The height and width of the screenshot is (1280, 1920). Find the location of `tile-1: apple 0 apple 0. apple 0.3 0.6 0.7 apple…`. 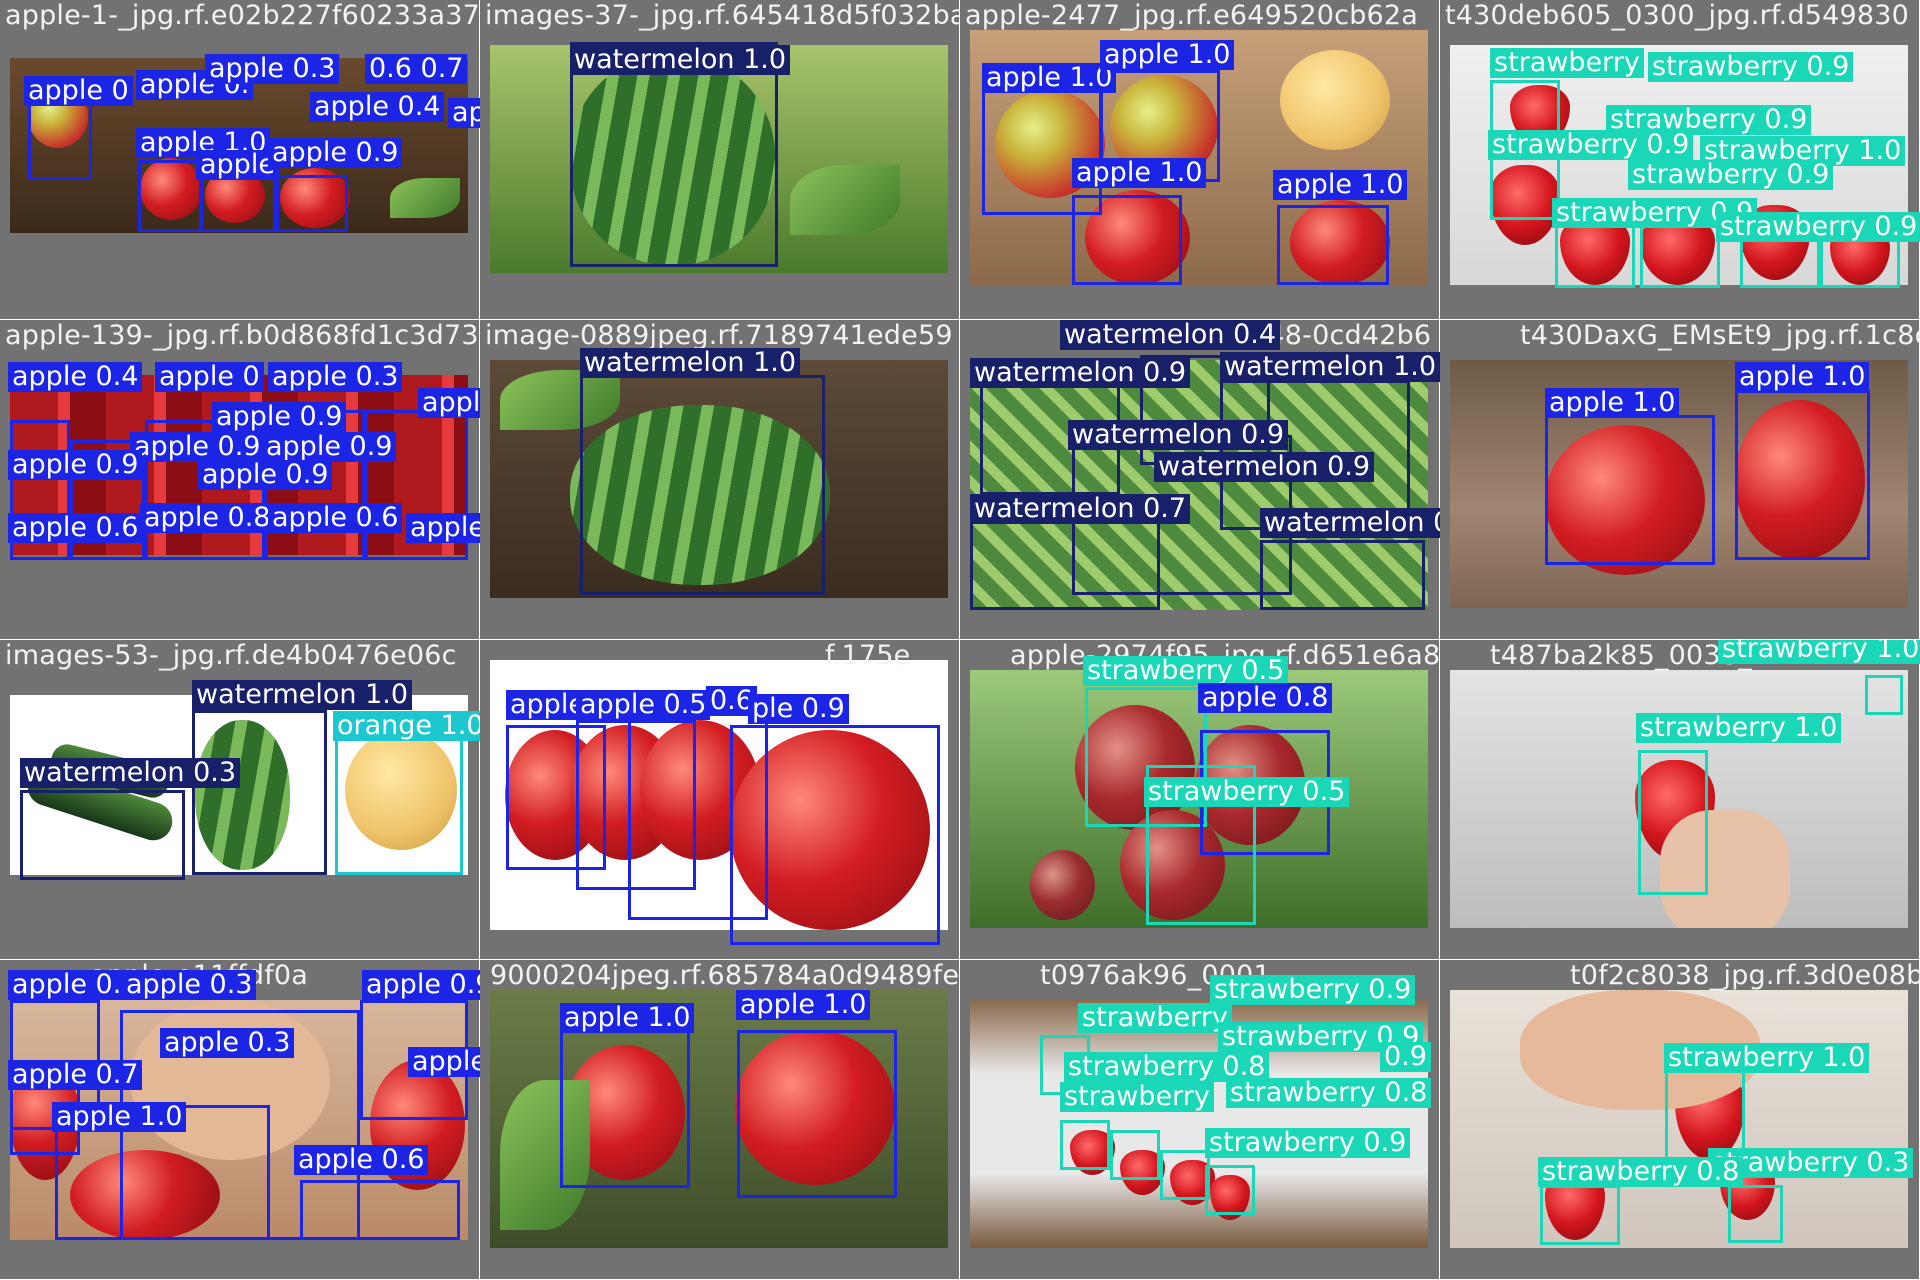

tile-1: apple 0 apple 0. apple 0.3 0.6 0.7 apple… is located at coordinates (240, 160).